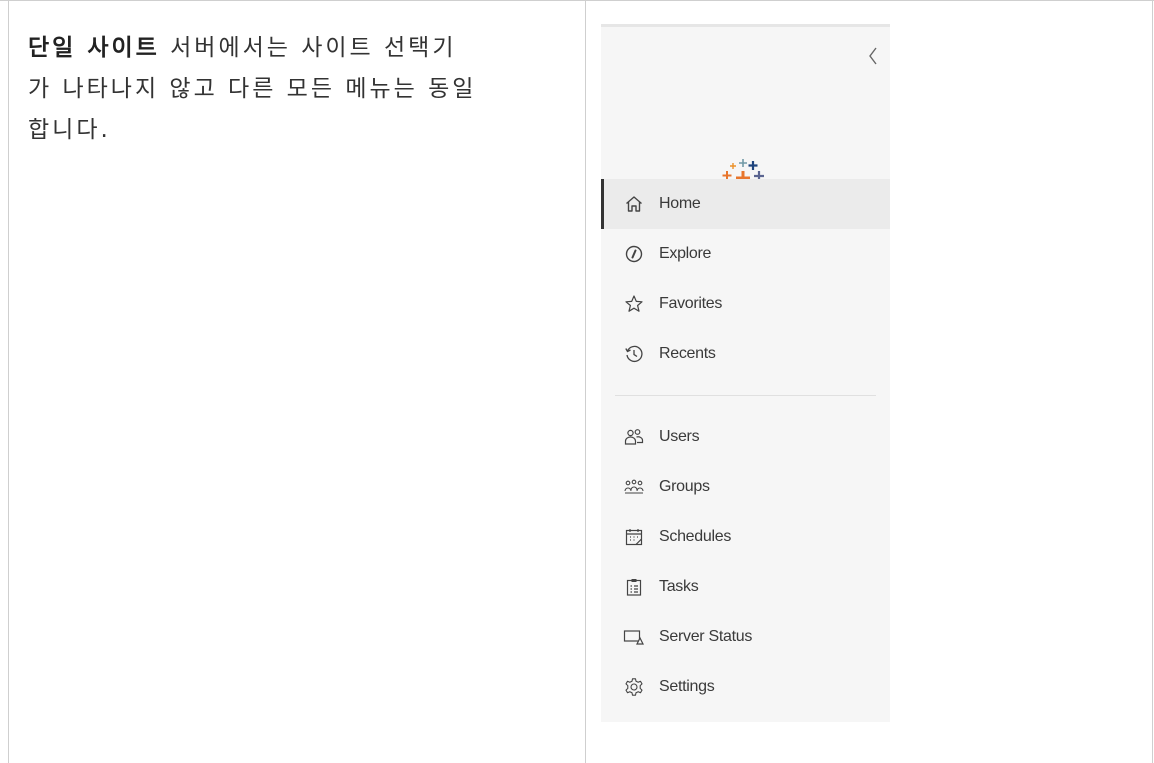  I want to click on compass-icon, so click(634, 254).